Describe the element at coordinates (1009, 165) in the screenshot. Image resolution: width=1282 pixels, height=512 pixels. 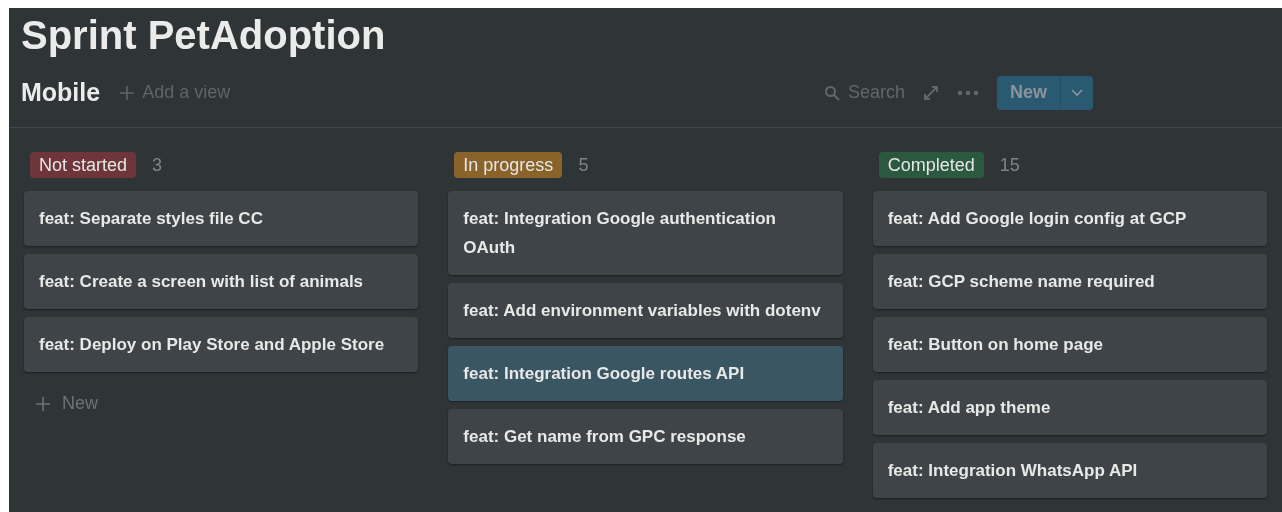
I see `card-count: 15` at that location.